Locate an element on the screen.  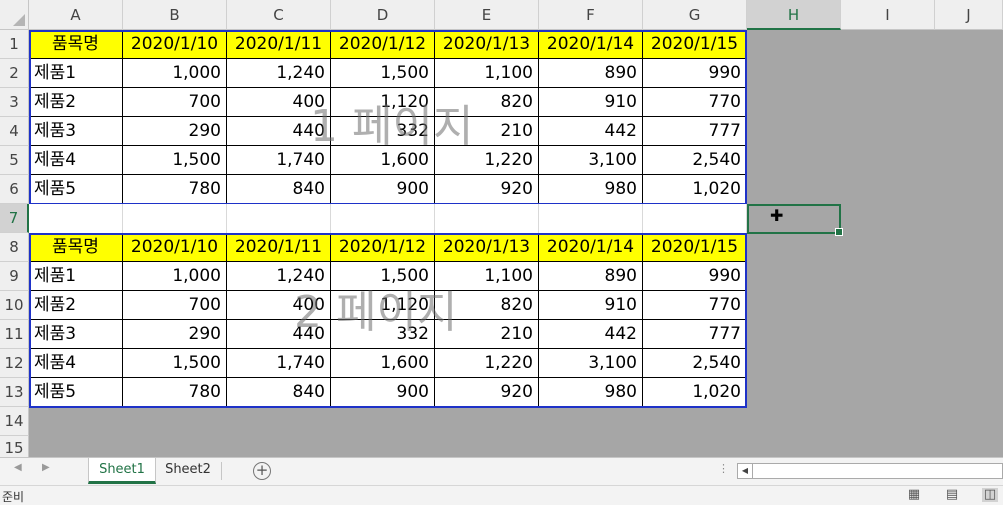
header-cell: 품목명 is located at coordinates (76, 44).